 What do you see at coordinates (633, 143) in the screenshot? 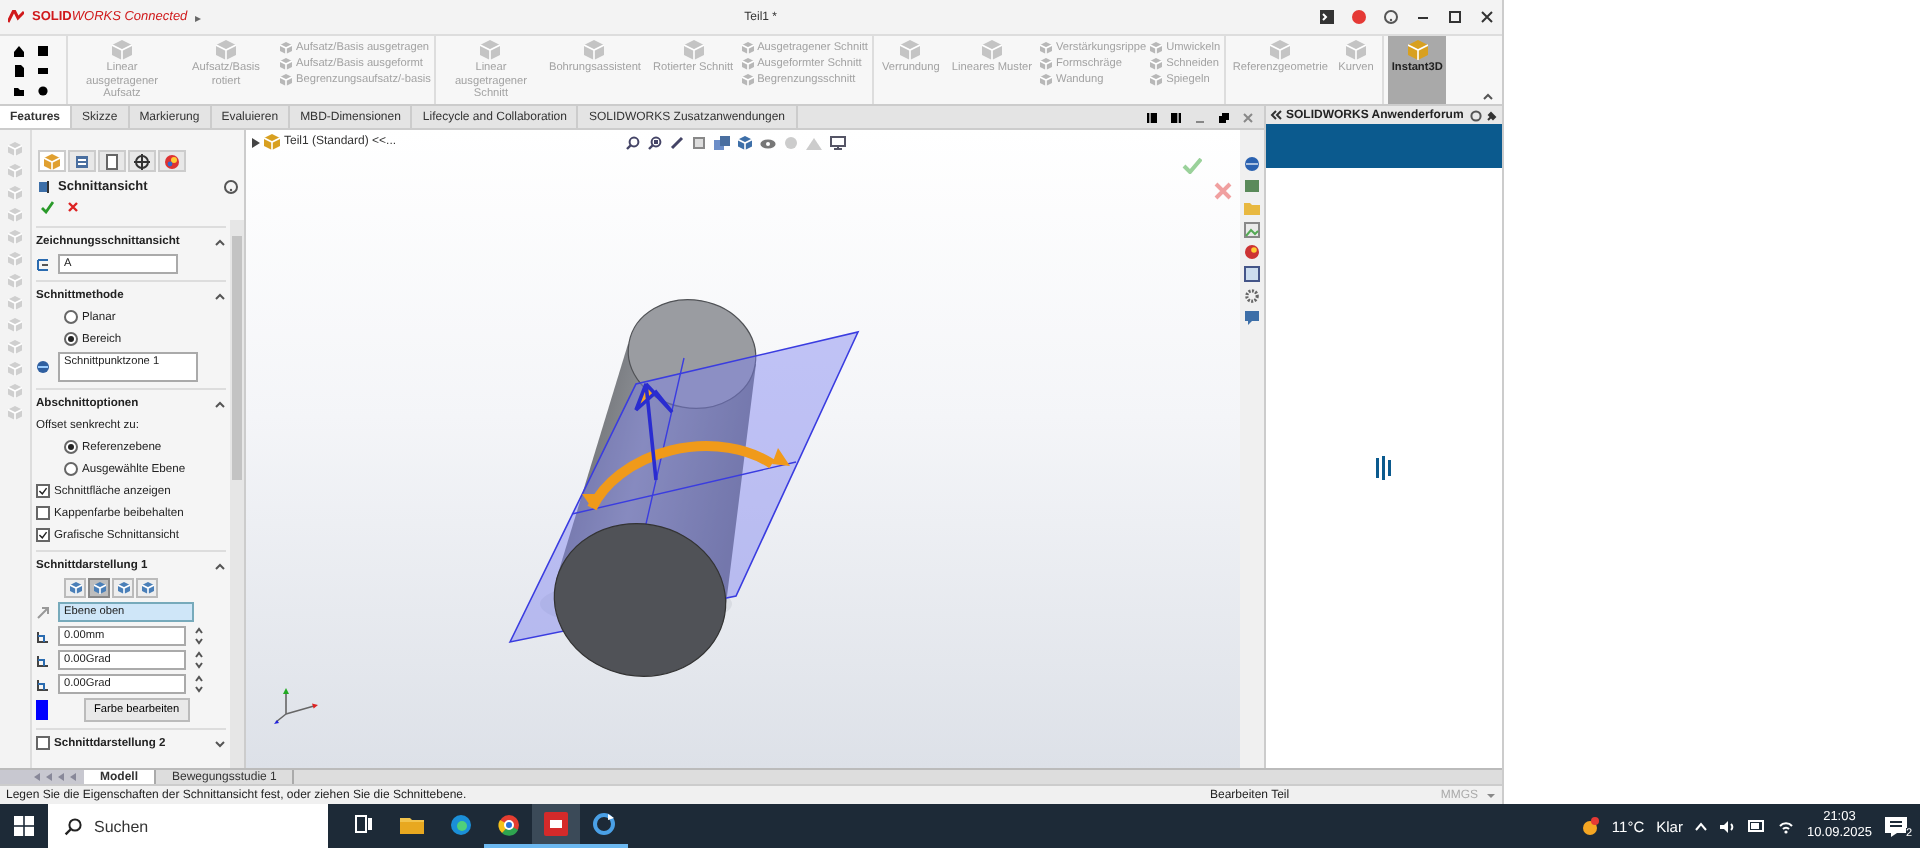
I see `zoom-icon` at bounding box center [633, 143].